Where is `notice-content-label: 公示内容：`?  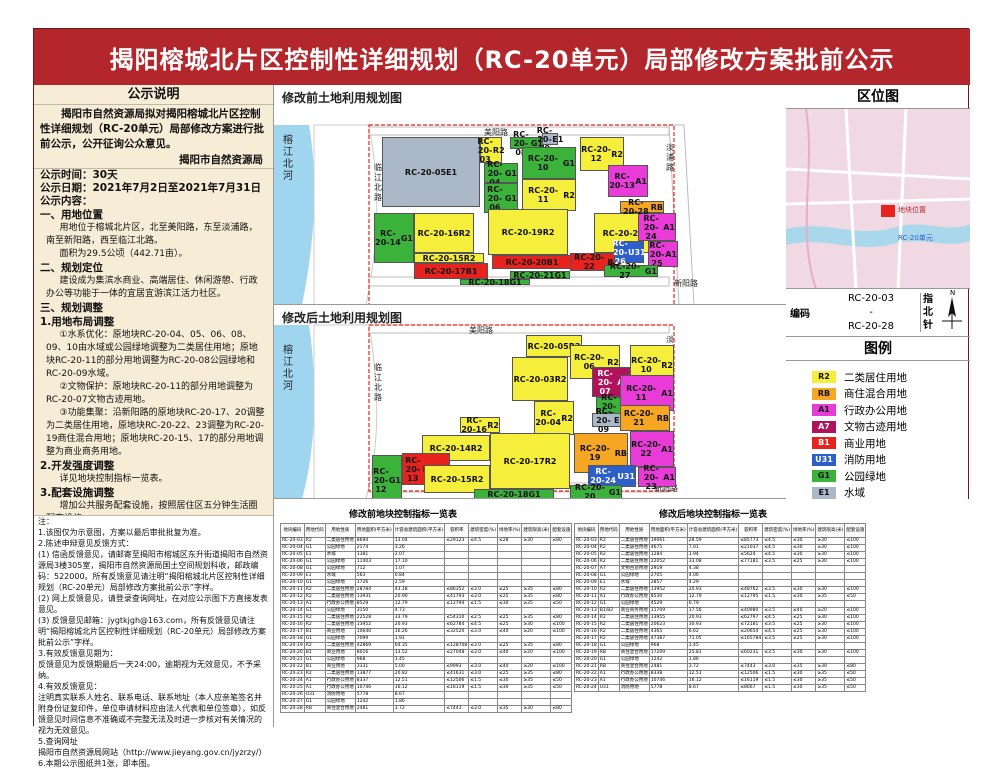 notice-content-label: 公示内容： is located at coordinates (66, 201).